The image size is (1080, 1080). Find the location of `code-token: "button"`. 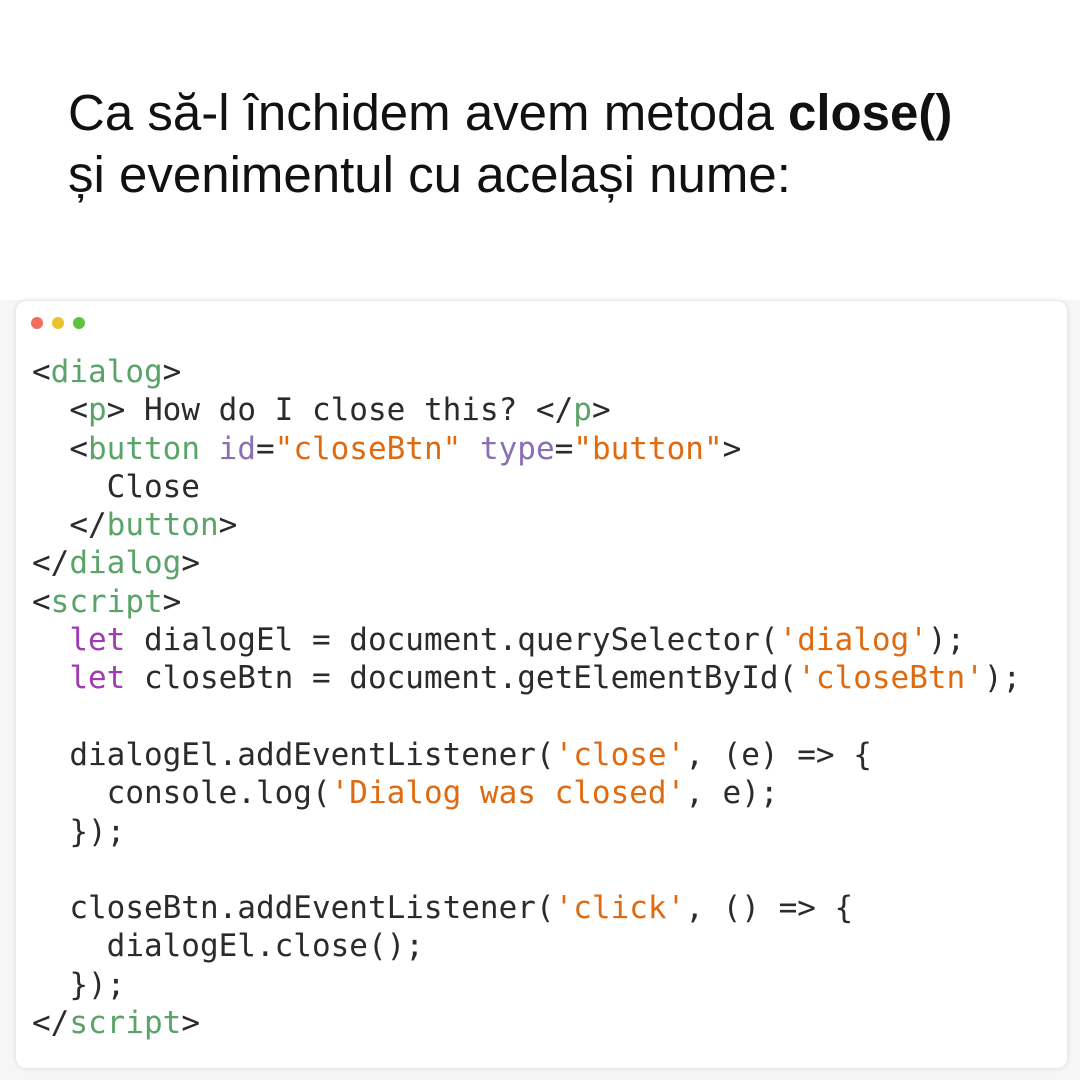

code-token: "button" is located at coordinates (648, 448).